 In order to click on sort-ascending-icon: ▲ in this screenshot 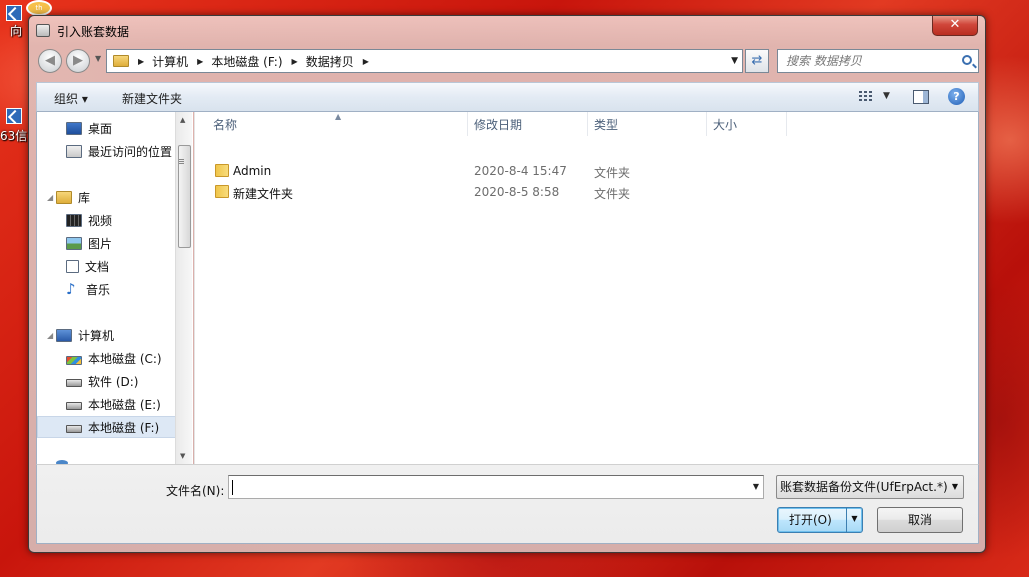, I will do `click(338, 116)`.